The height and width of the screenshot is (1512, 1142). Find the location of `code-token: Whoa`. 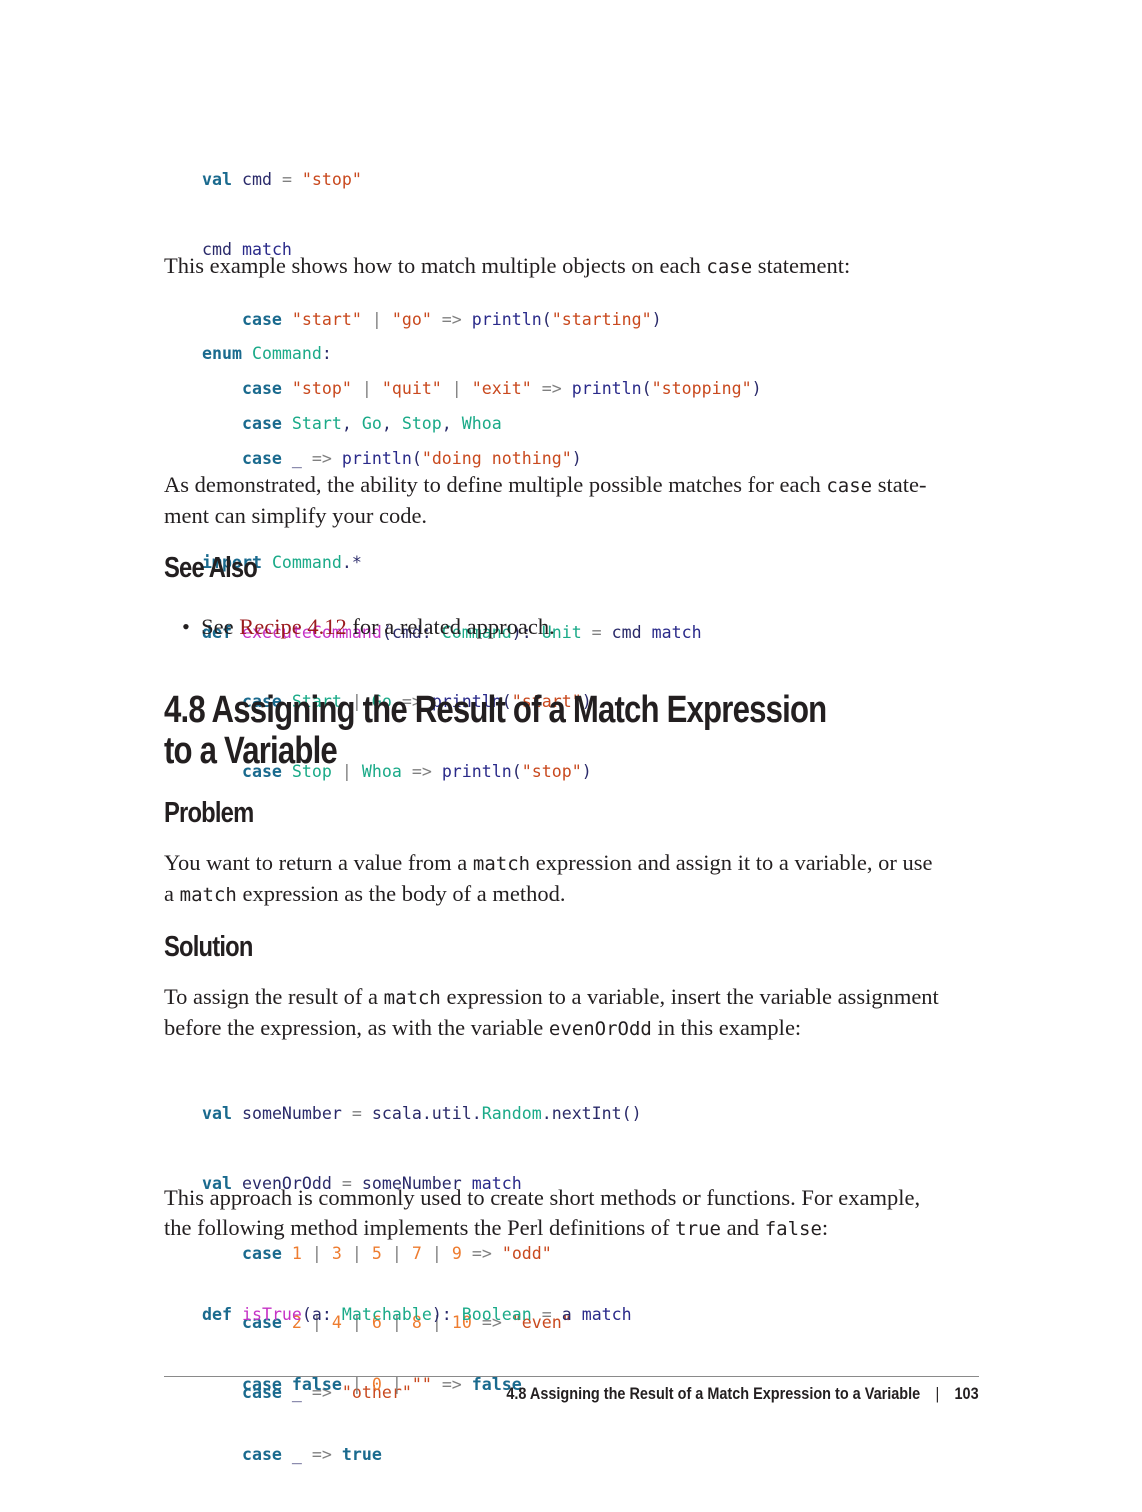

code-token: Whoa is located at coordinates (481, 424).